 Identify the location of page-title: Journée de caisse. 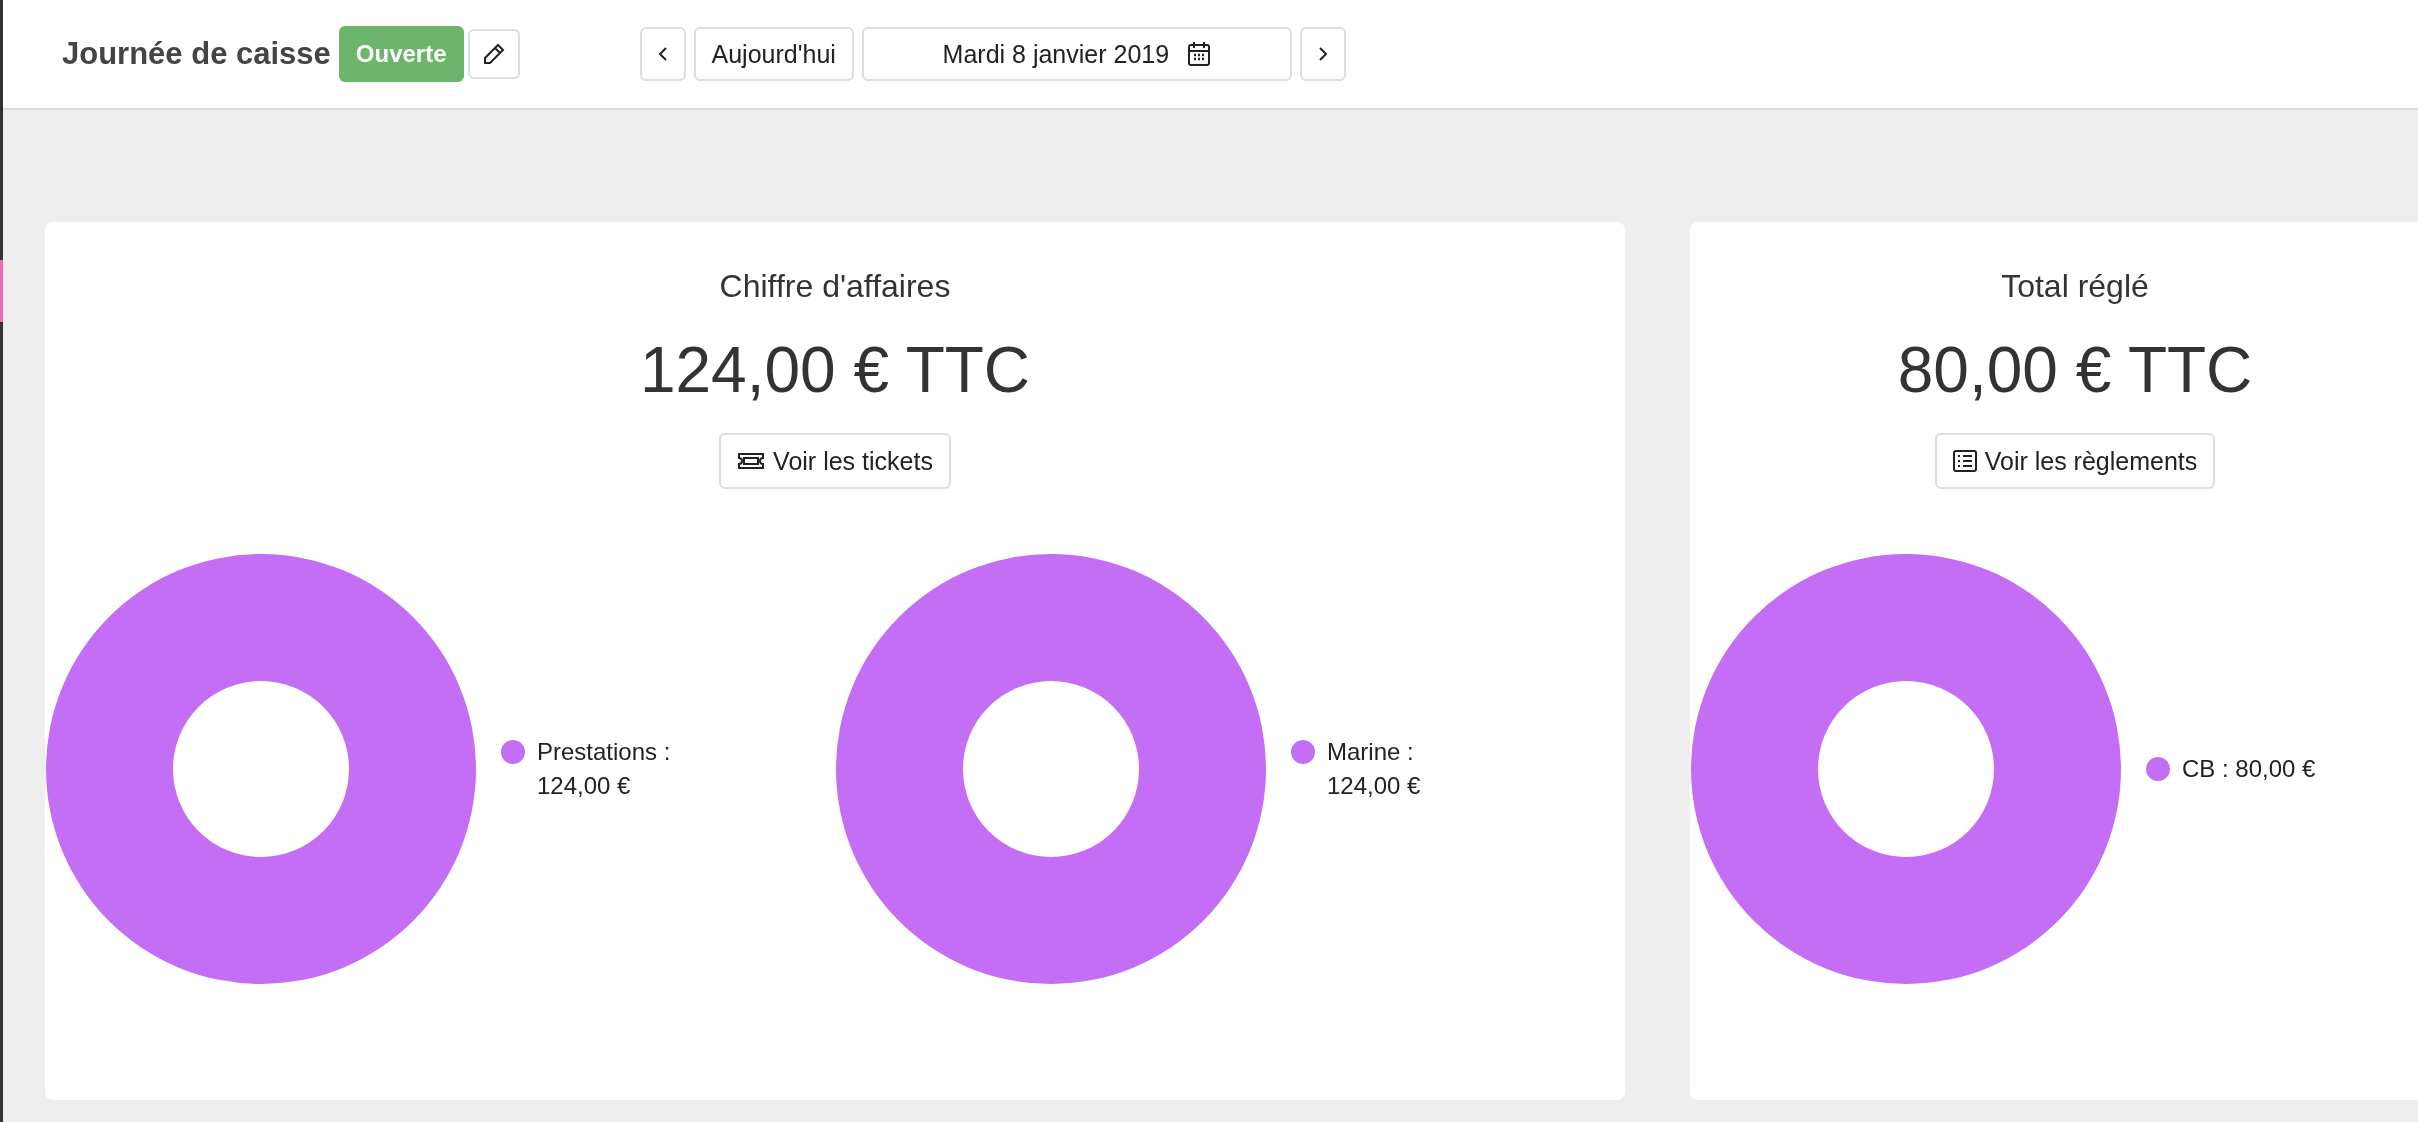
(196, 54).